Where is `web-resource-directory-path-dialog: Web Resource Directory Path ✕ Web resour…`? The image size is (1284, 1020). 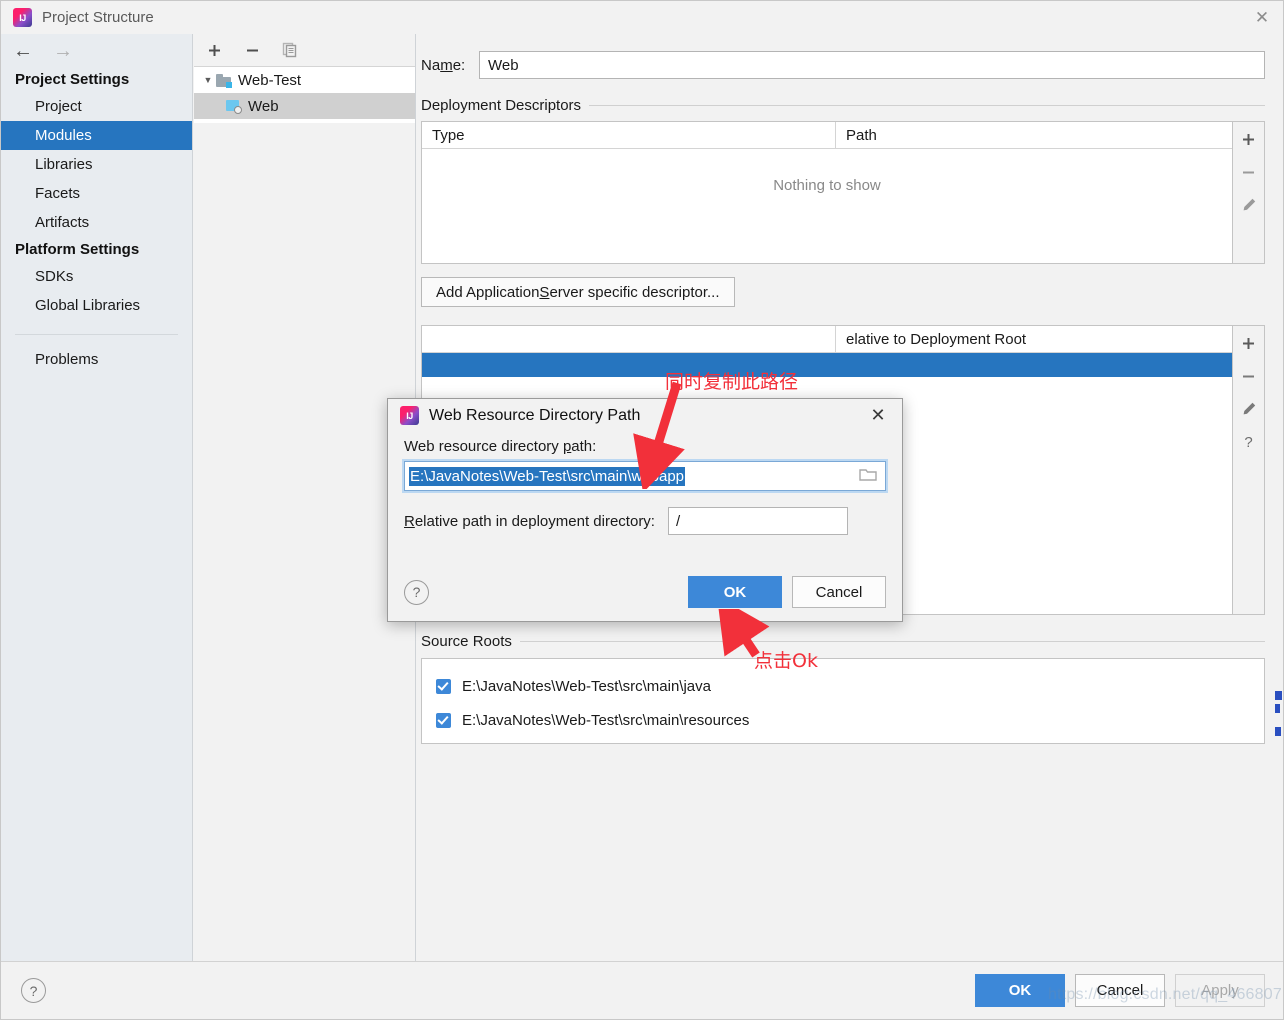 web-resource-directory-path-dialog: Web Resource Directory Path ✕ Web resour… is located at coordinates (645, 510).